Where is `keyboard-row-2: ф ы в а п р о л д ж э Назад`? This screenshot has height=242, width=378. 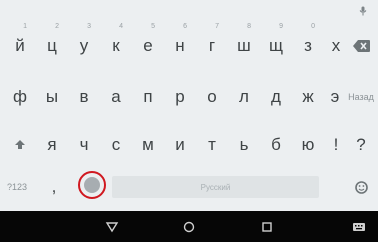
keyboard-row-2: ф ы в а п р о л д ж э Назад is located at coordinates (189, 97).